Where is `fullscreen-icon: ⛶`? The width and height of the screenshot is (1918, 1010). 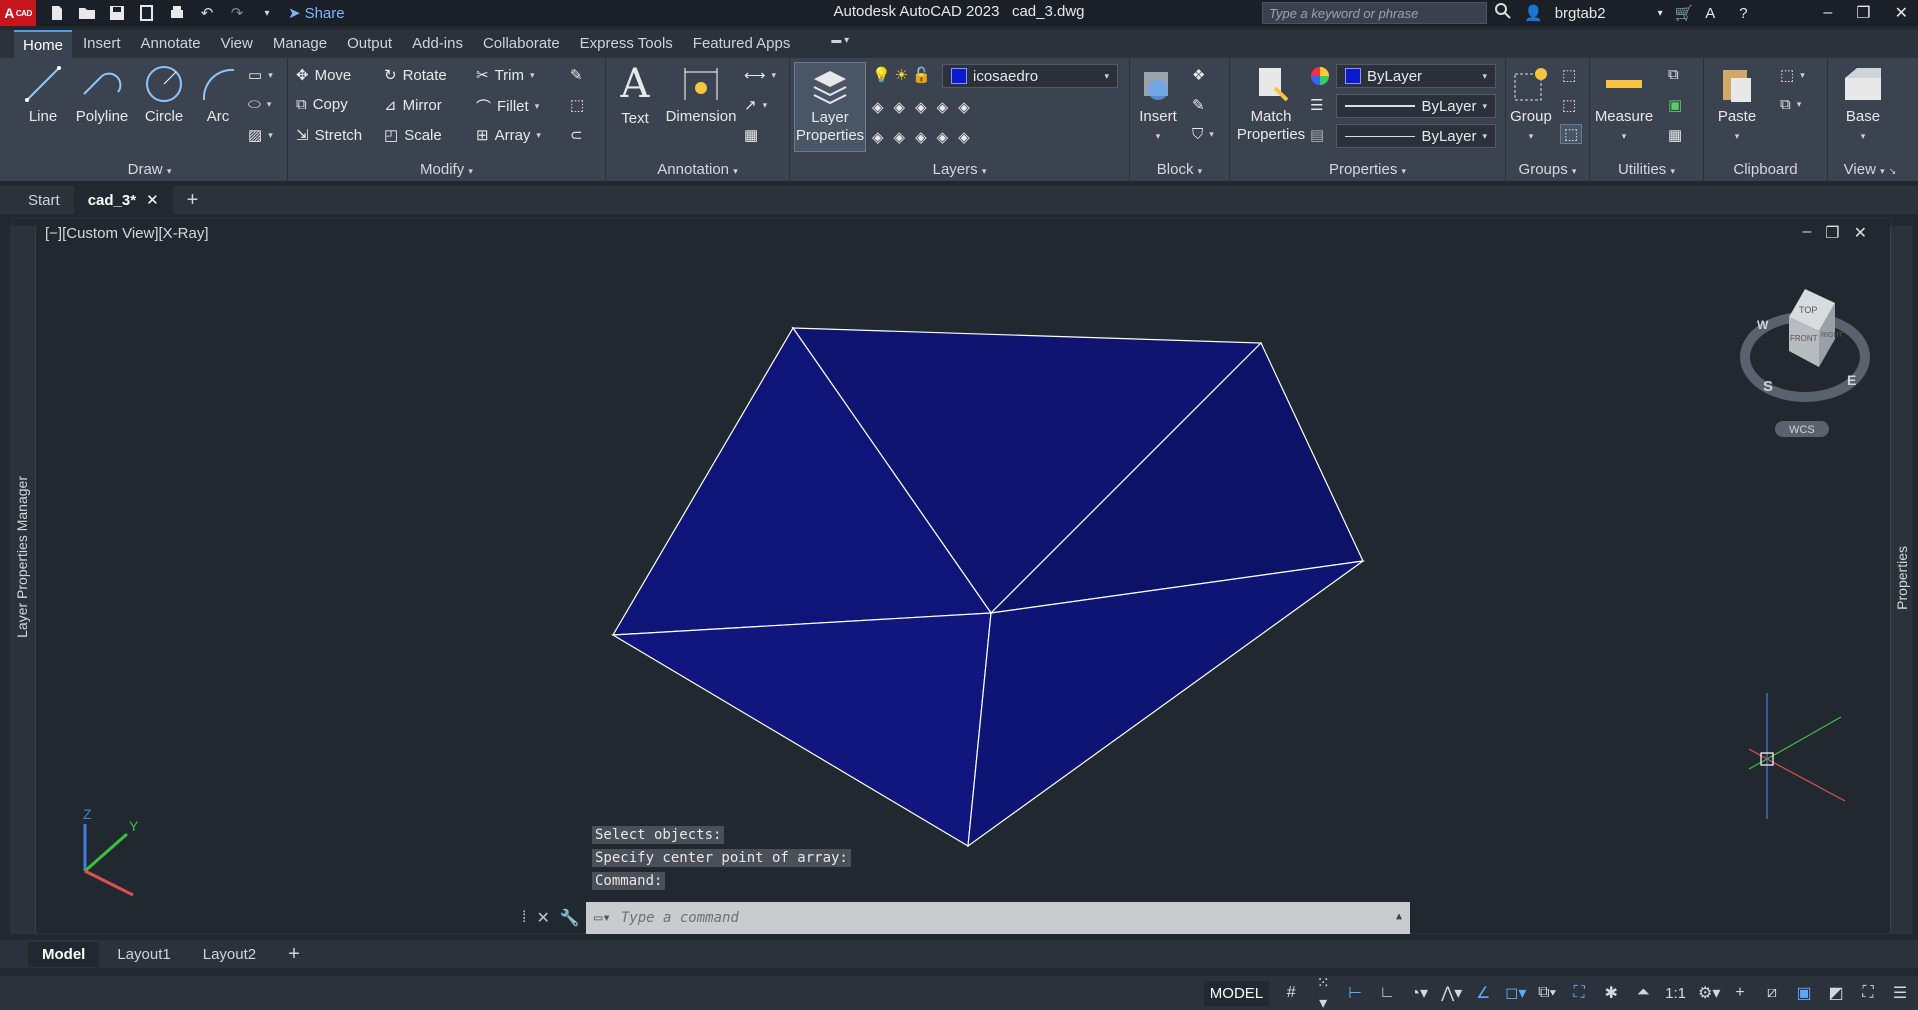 fullscreen-icon: ⛶ is located at coordinates (1868, 993).